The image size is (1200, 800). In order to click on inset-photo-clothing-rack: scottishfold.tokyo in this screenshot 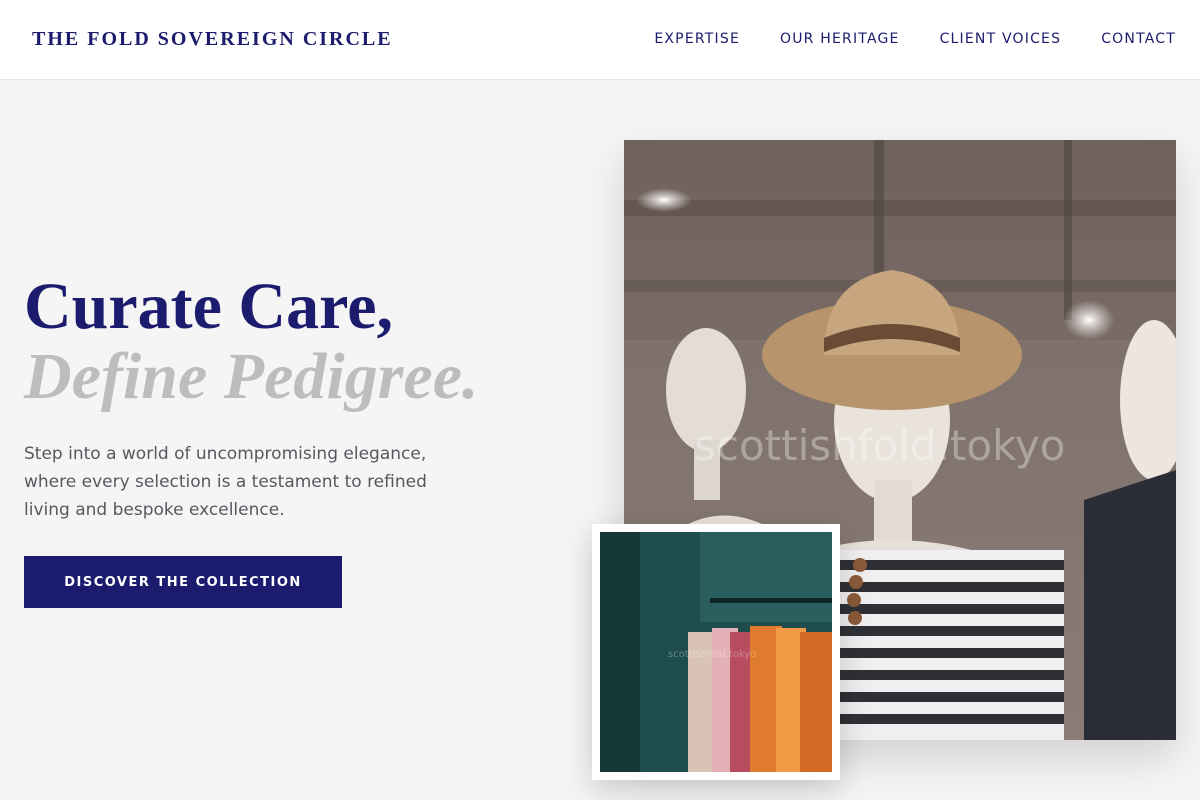, I will do `click(716, 652)`.